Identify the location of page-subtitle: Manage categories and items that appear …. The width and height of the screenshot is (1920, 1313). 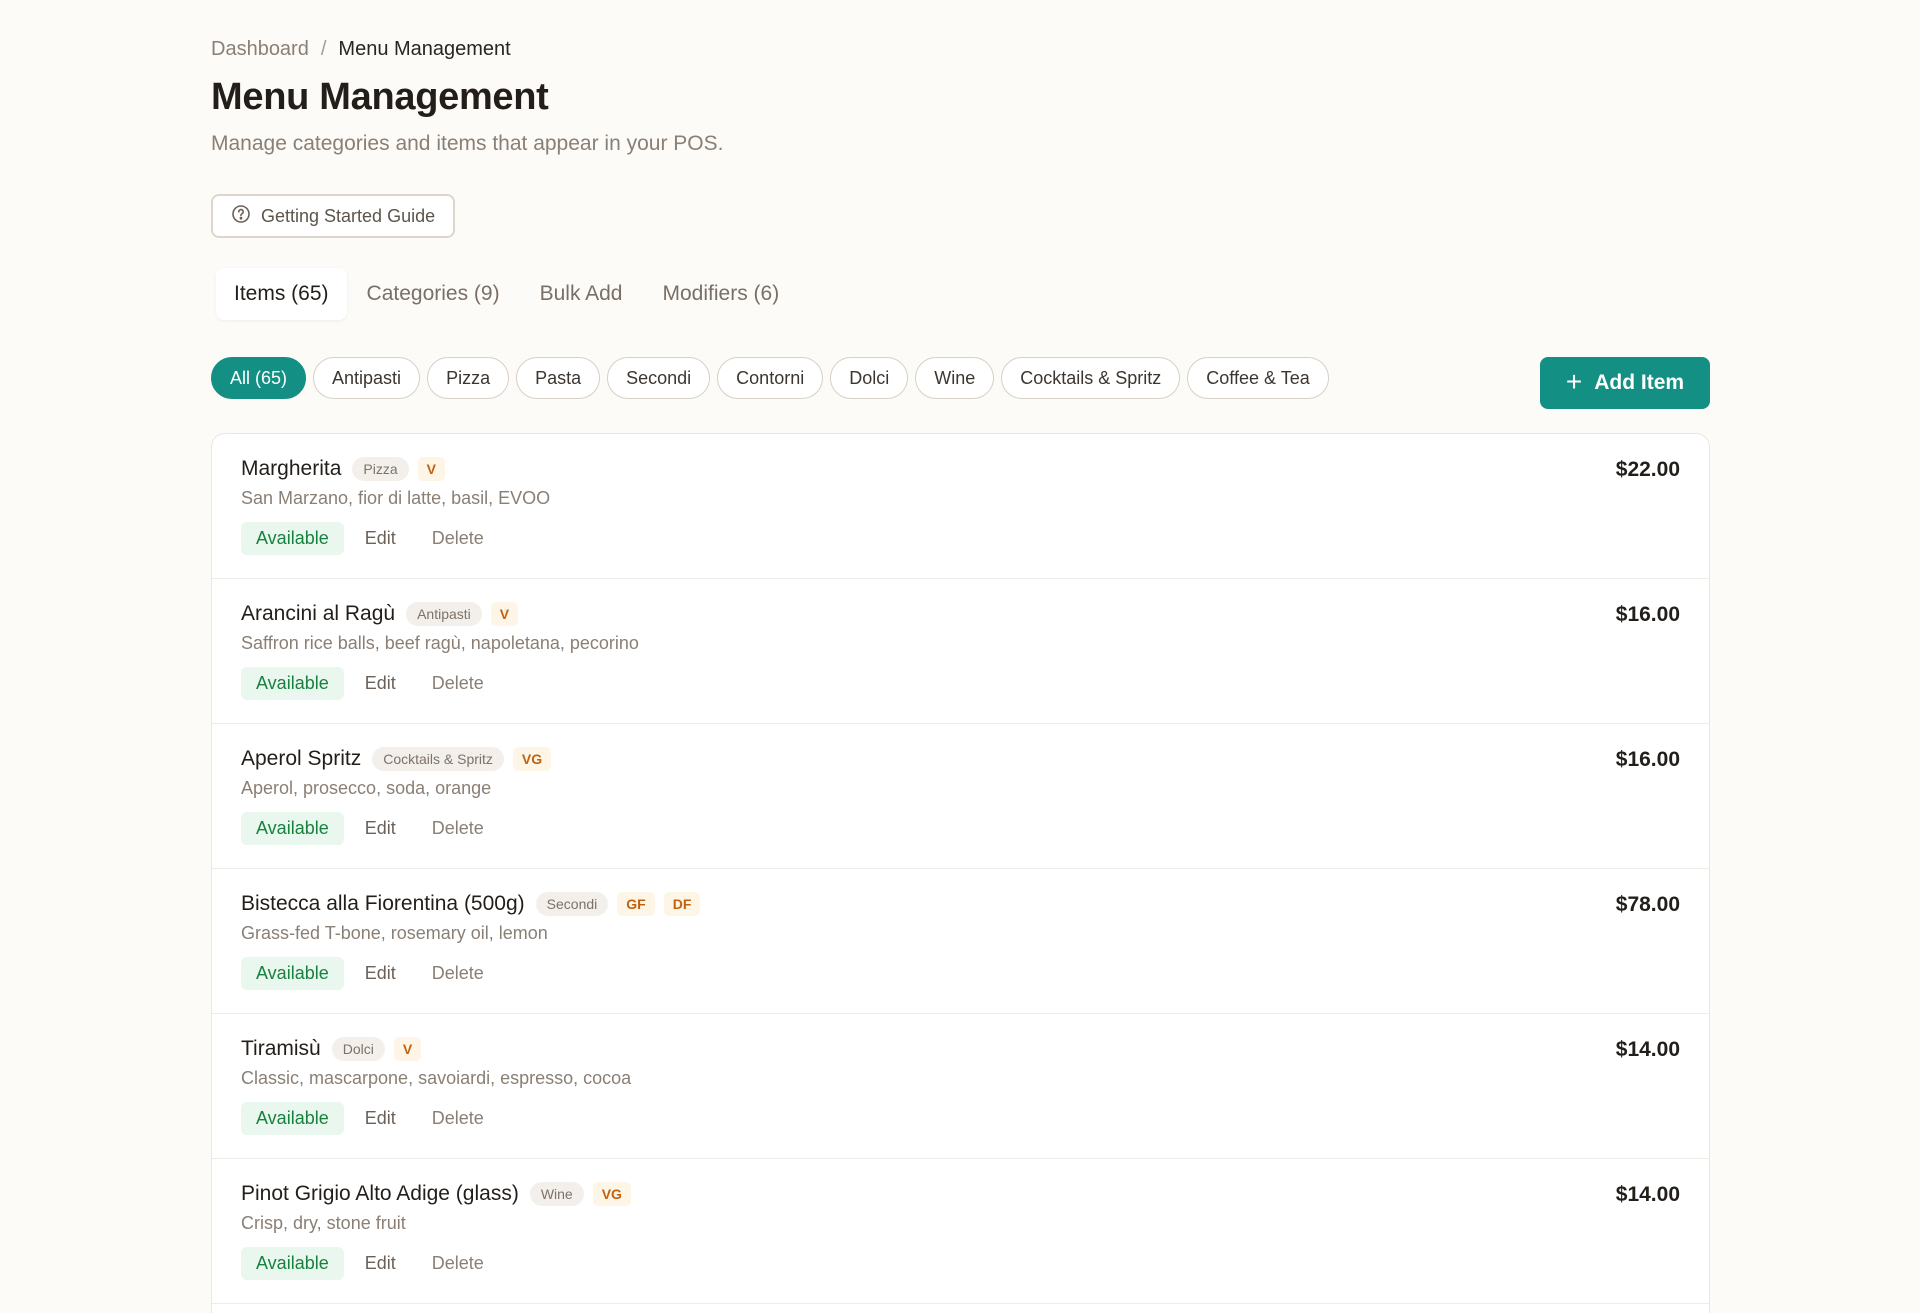
(467, 143).